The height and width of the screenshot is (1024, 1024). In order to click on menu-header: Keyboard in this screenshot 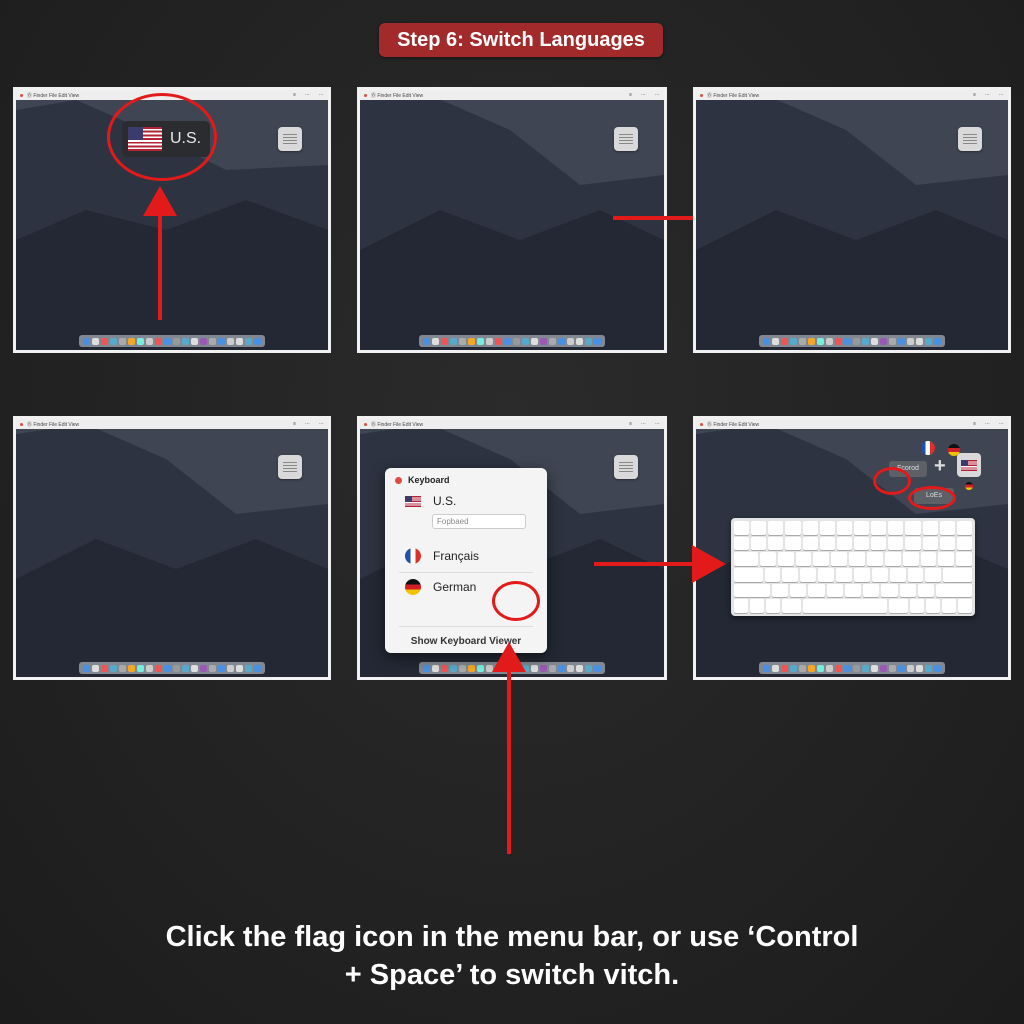, I will do `click(422, 480)`.